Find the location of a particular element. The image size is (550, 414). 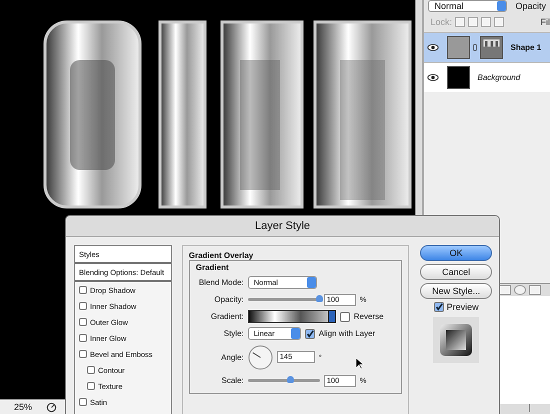

style-preview is located at coordinates (456, 340).